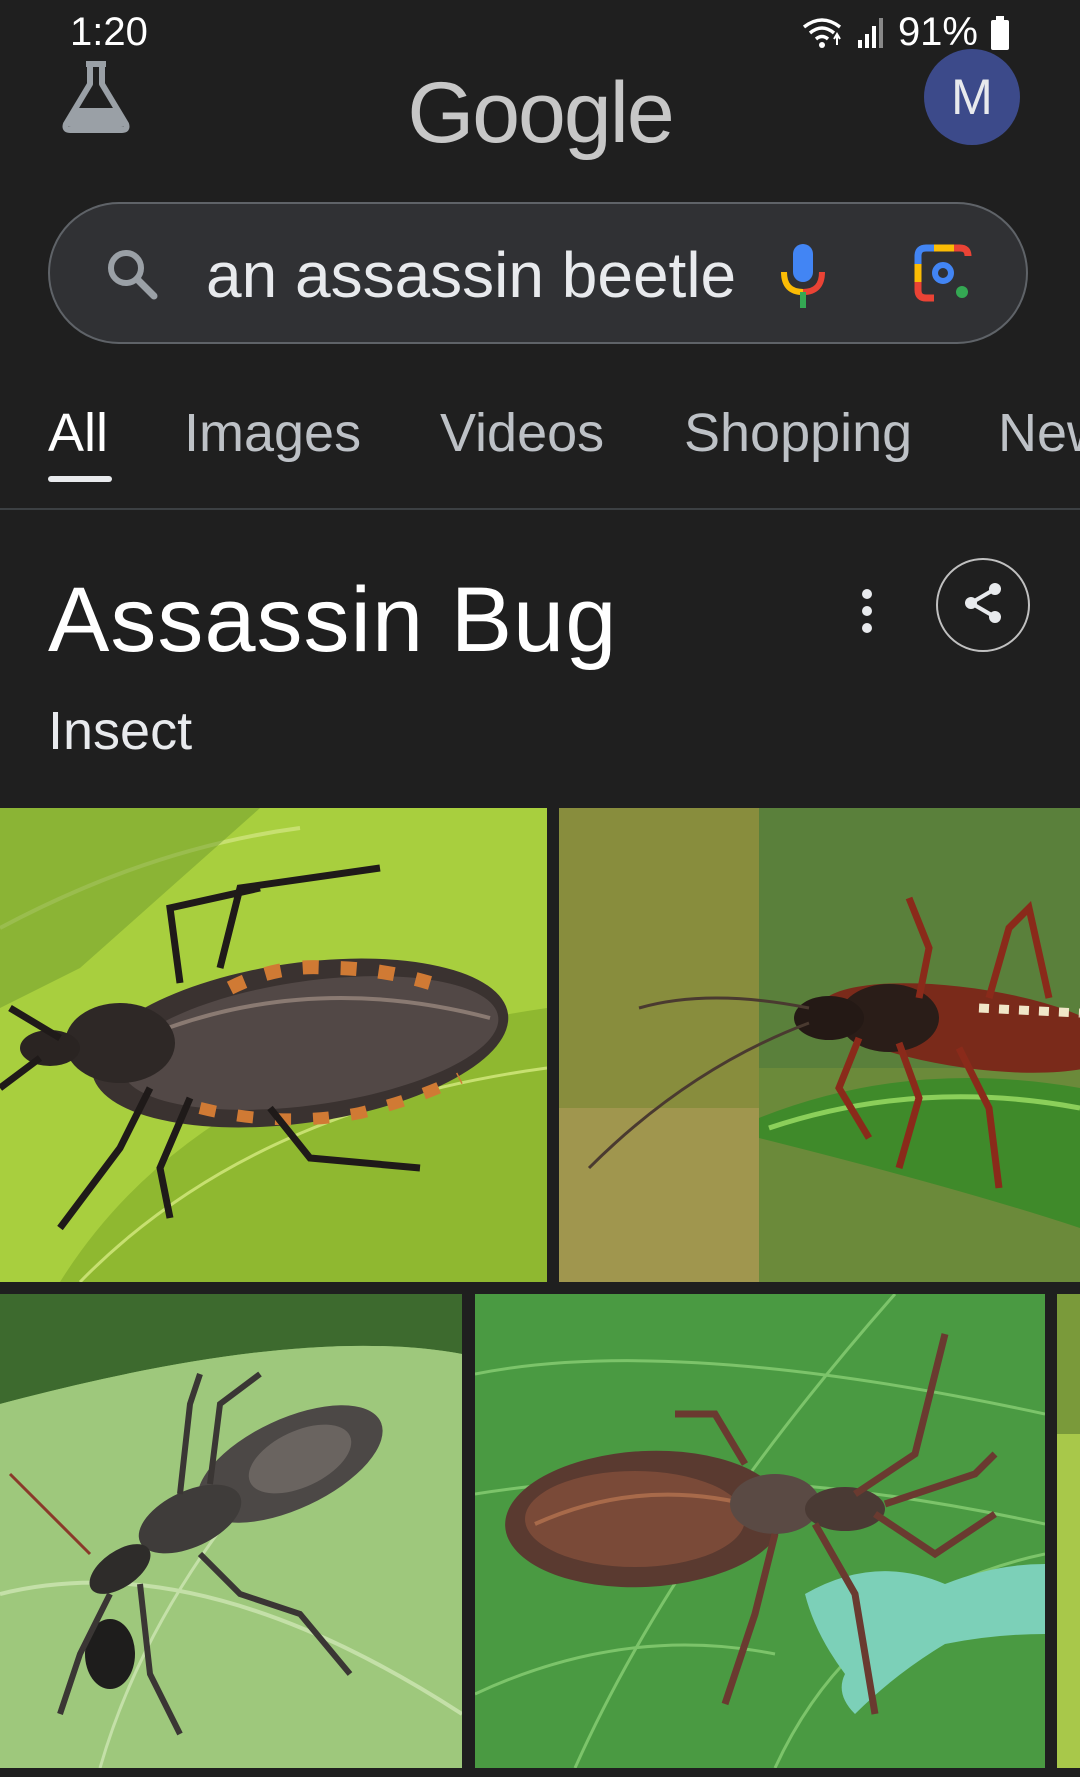 The height and width of the screenshot is (1777, 1080). What do you see at coordinates (944, 276) in the screenshot?
I see `lens-icon` at bounding box center [944, 276].